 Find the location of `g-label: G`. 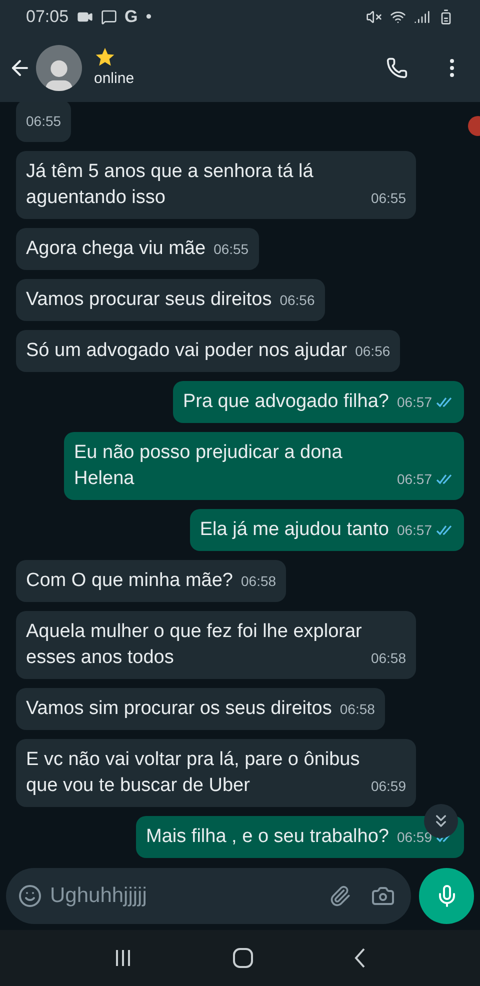

g-label: G is located at coordinates (131, 17).